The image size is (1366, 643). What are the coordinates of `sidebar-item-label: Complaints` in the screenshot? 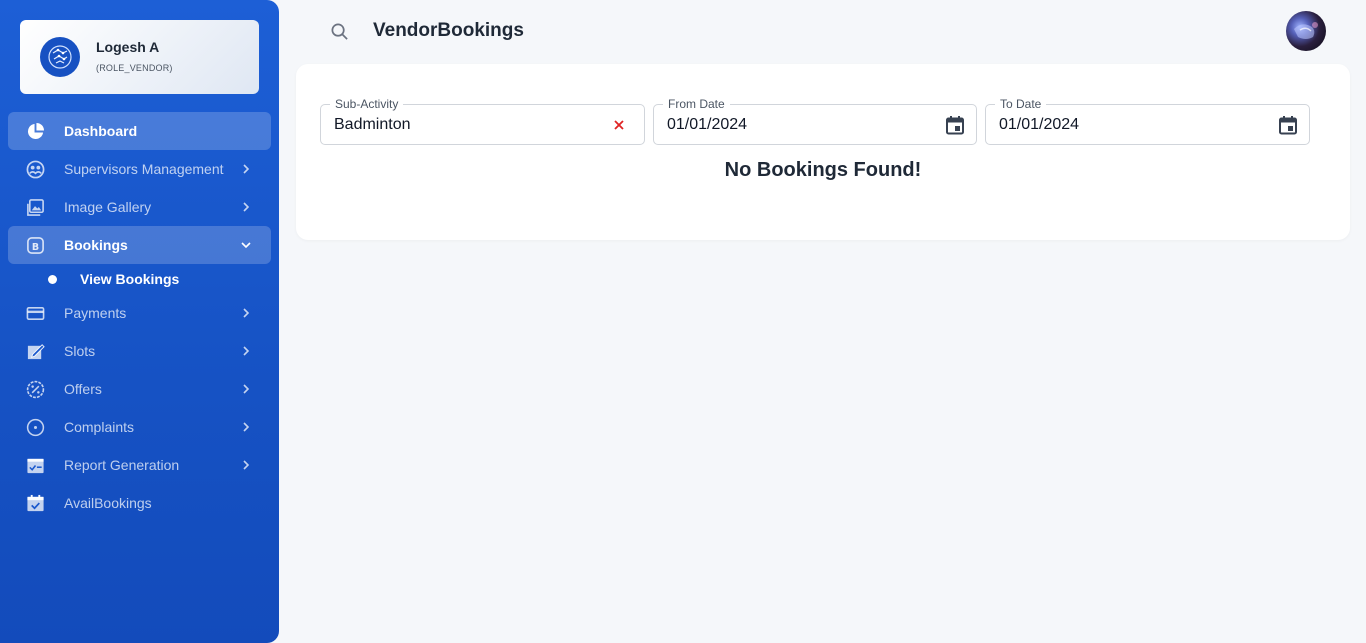 It's located at (99, 427).